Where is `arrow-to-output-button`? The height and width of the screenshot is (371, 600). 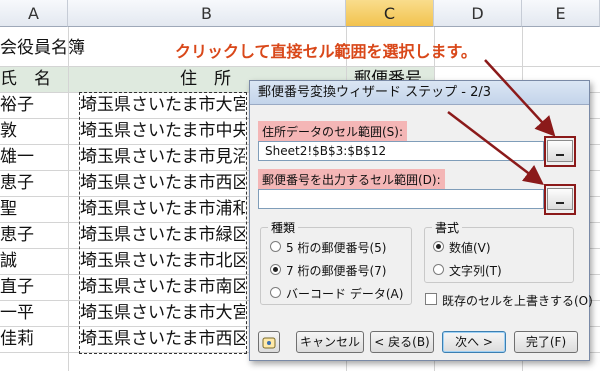 arrow-to-output-button is located at coordinates (495, 148).